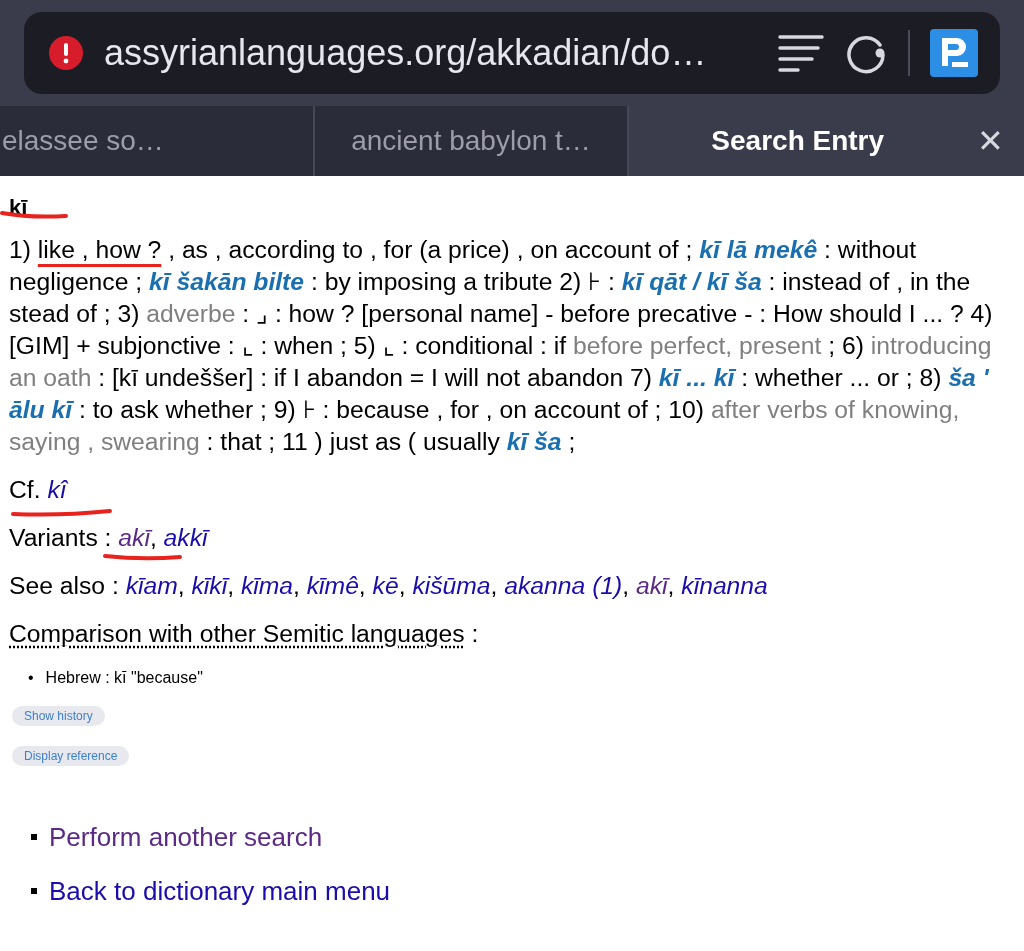 The height and width of the screenshot is (951, 1024). Describe the element at coordinates (57, 489) in the screenshot. I see `entry-link: kî` at that location.